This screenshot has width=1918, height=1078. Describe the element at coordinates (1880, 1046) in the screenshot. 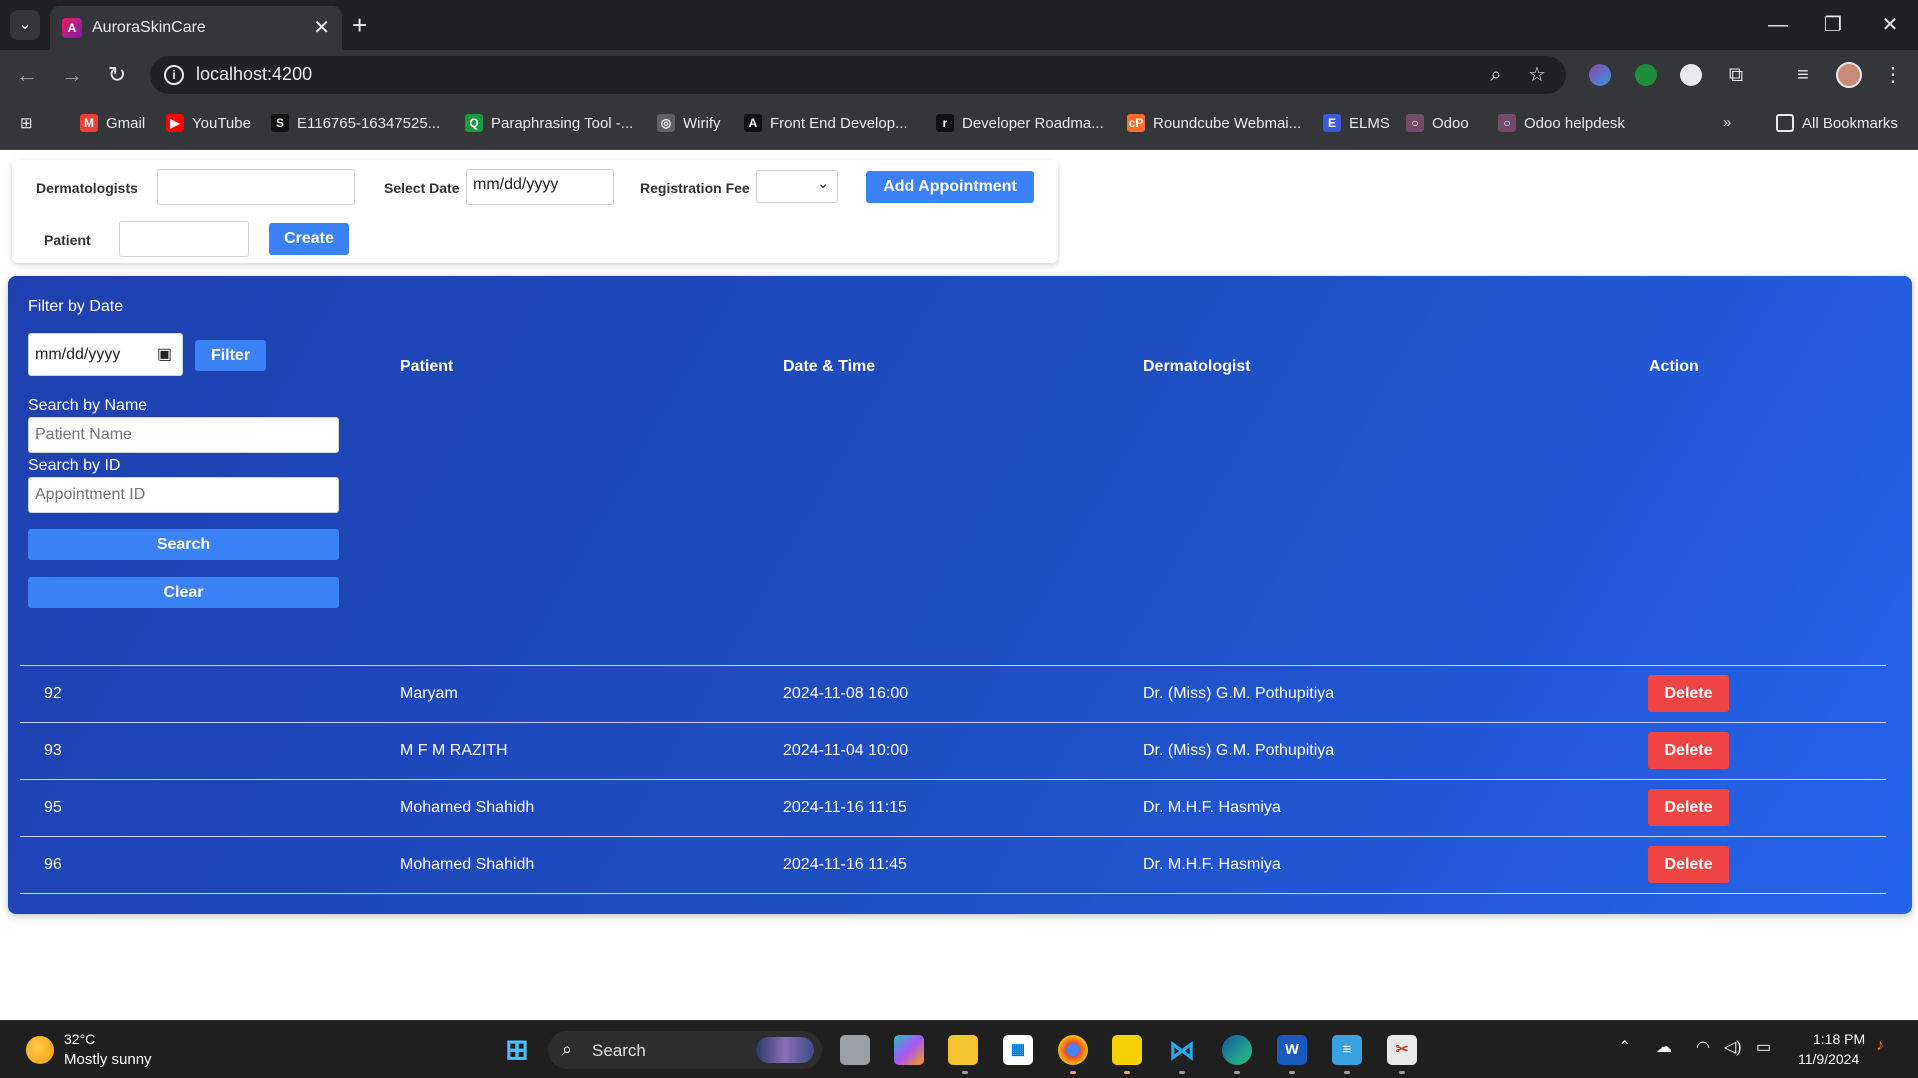

I see `notification-bell-icon: ♪` at that location.